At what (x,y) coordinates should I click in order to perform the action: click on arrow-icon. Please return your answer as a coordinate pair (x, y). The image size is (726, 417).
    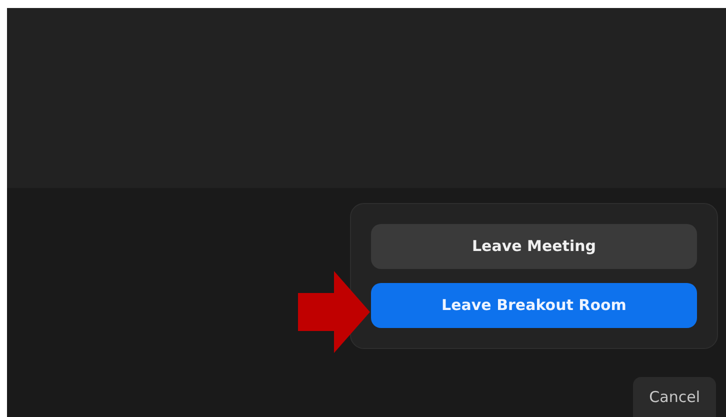
    Looking at the image, I should click on (334, 312).